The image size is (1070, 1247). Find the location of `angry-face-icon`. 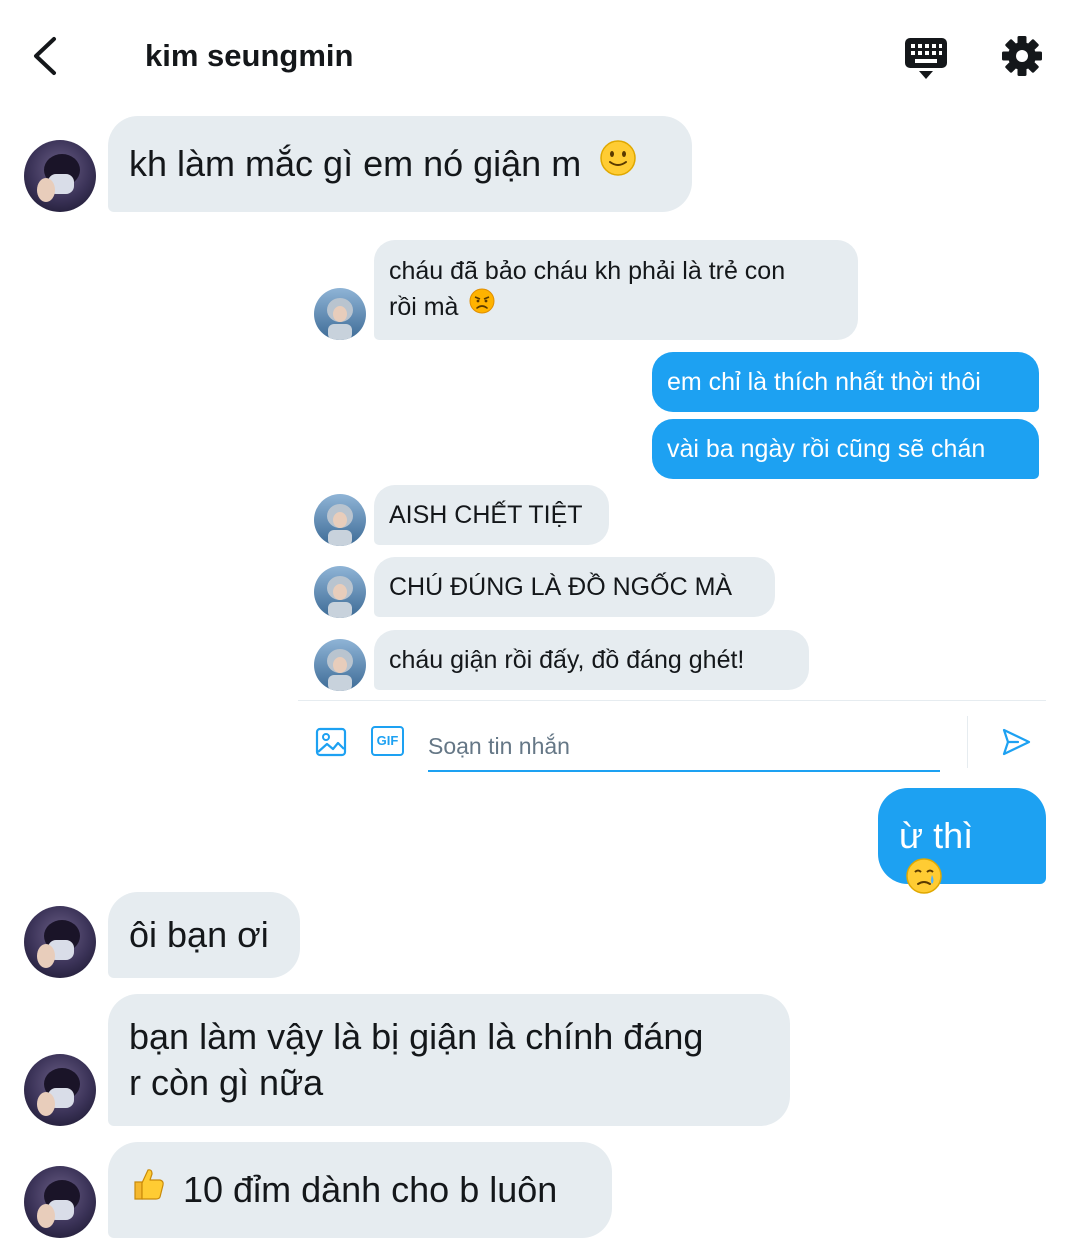

angry-face-icon is located at coordinates (482, 306).